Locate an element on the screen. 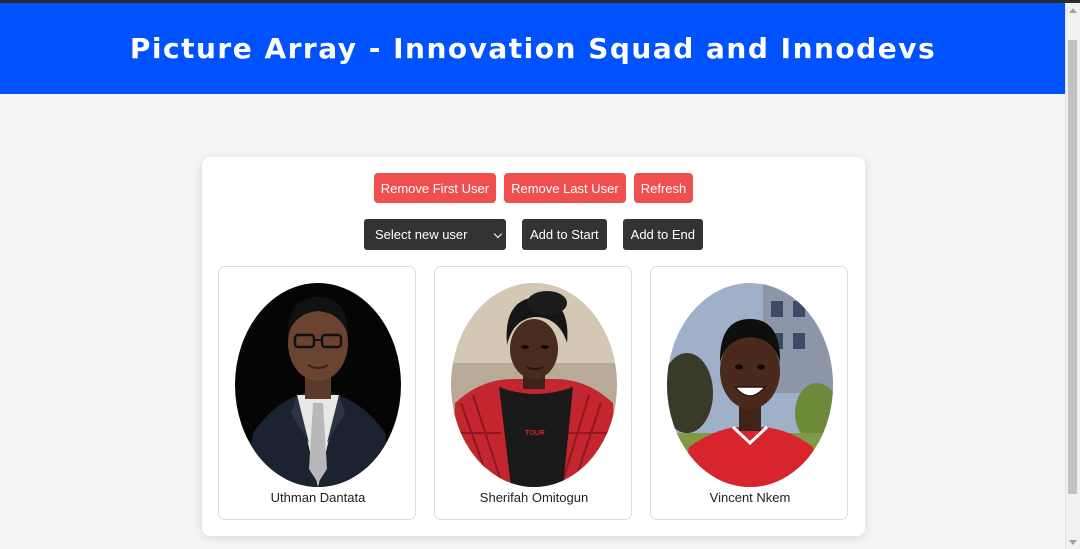 The height and width of the screenshot is (549, 1080). user-card: TOUR Sherifah Omitogun is located at coordinates (533, 393).